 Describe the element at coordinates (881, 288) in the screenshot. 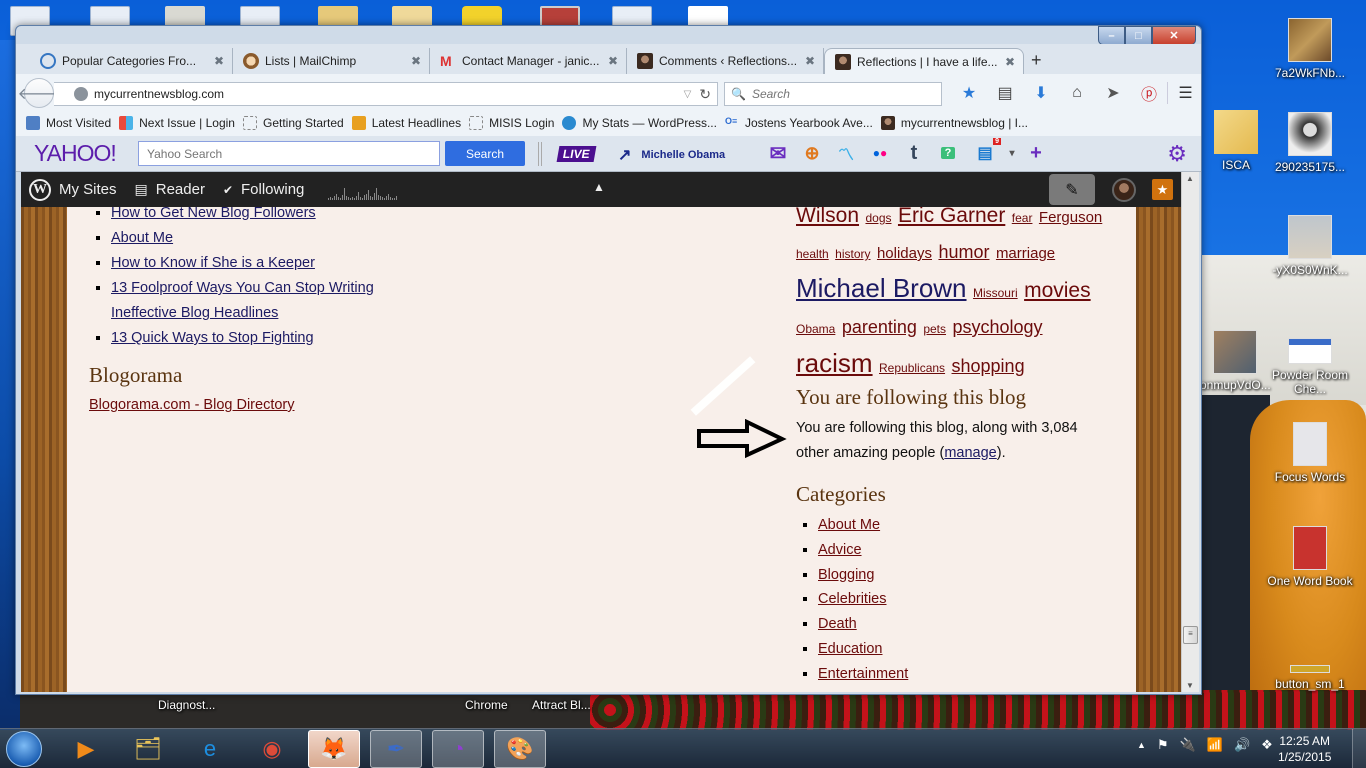

I see `tag-link: Michael Brown` at that location.